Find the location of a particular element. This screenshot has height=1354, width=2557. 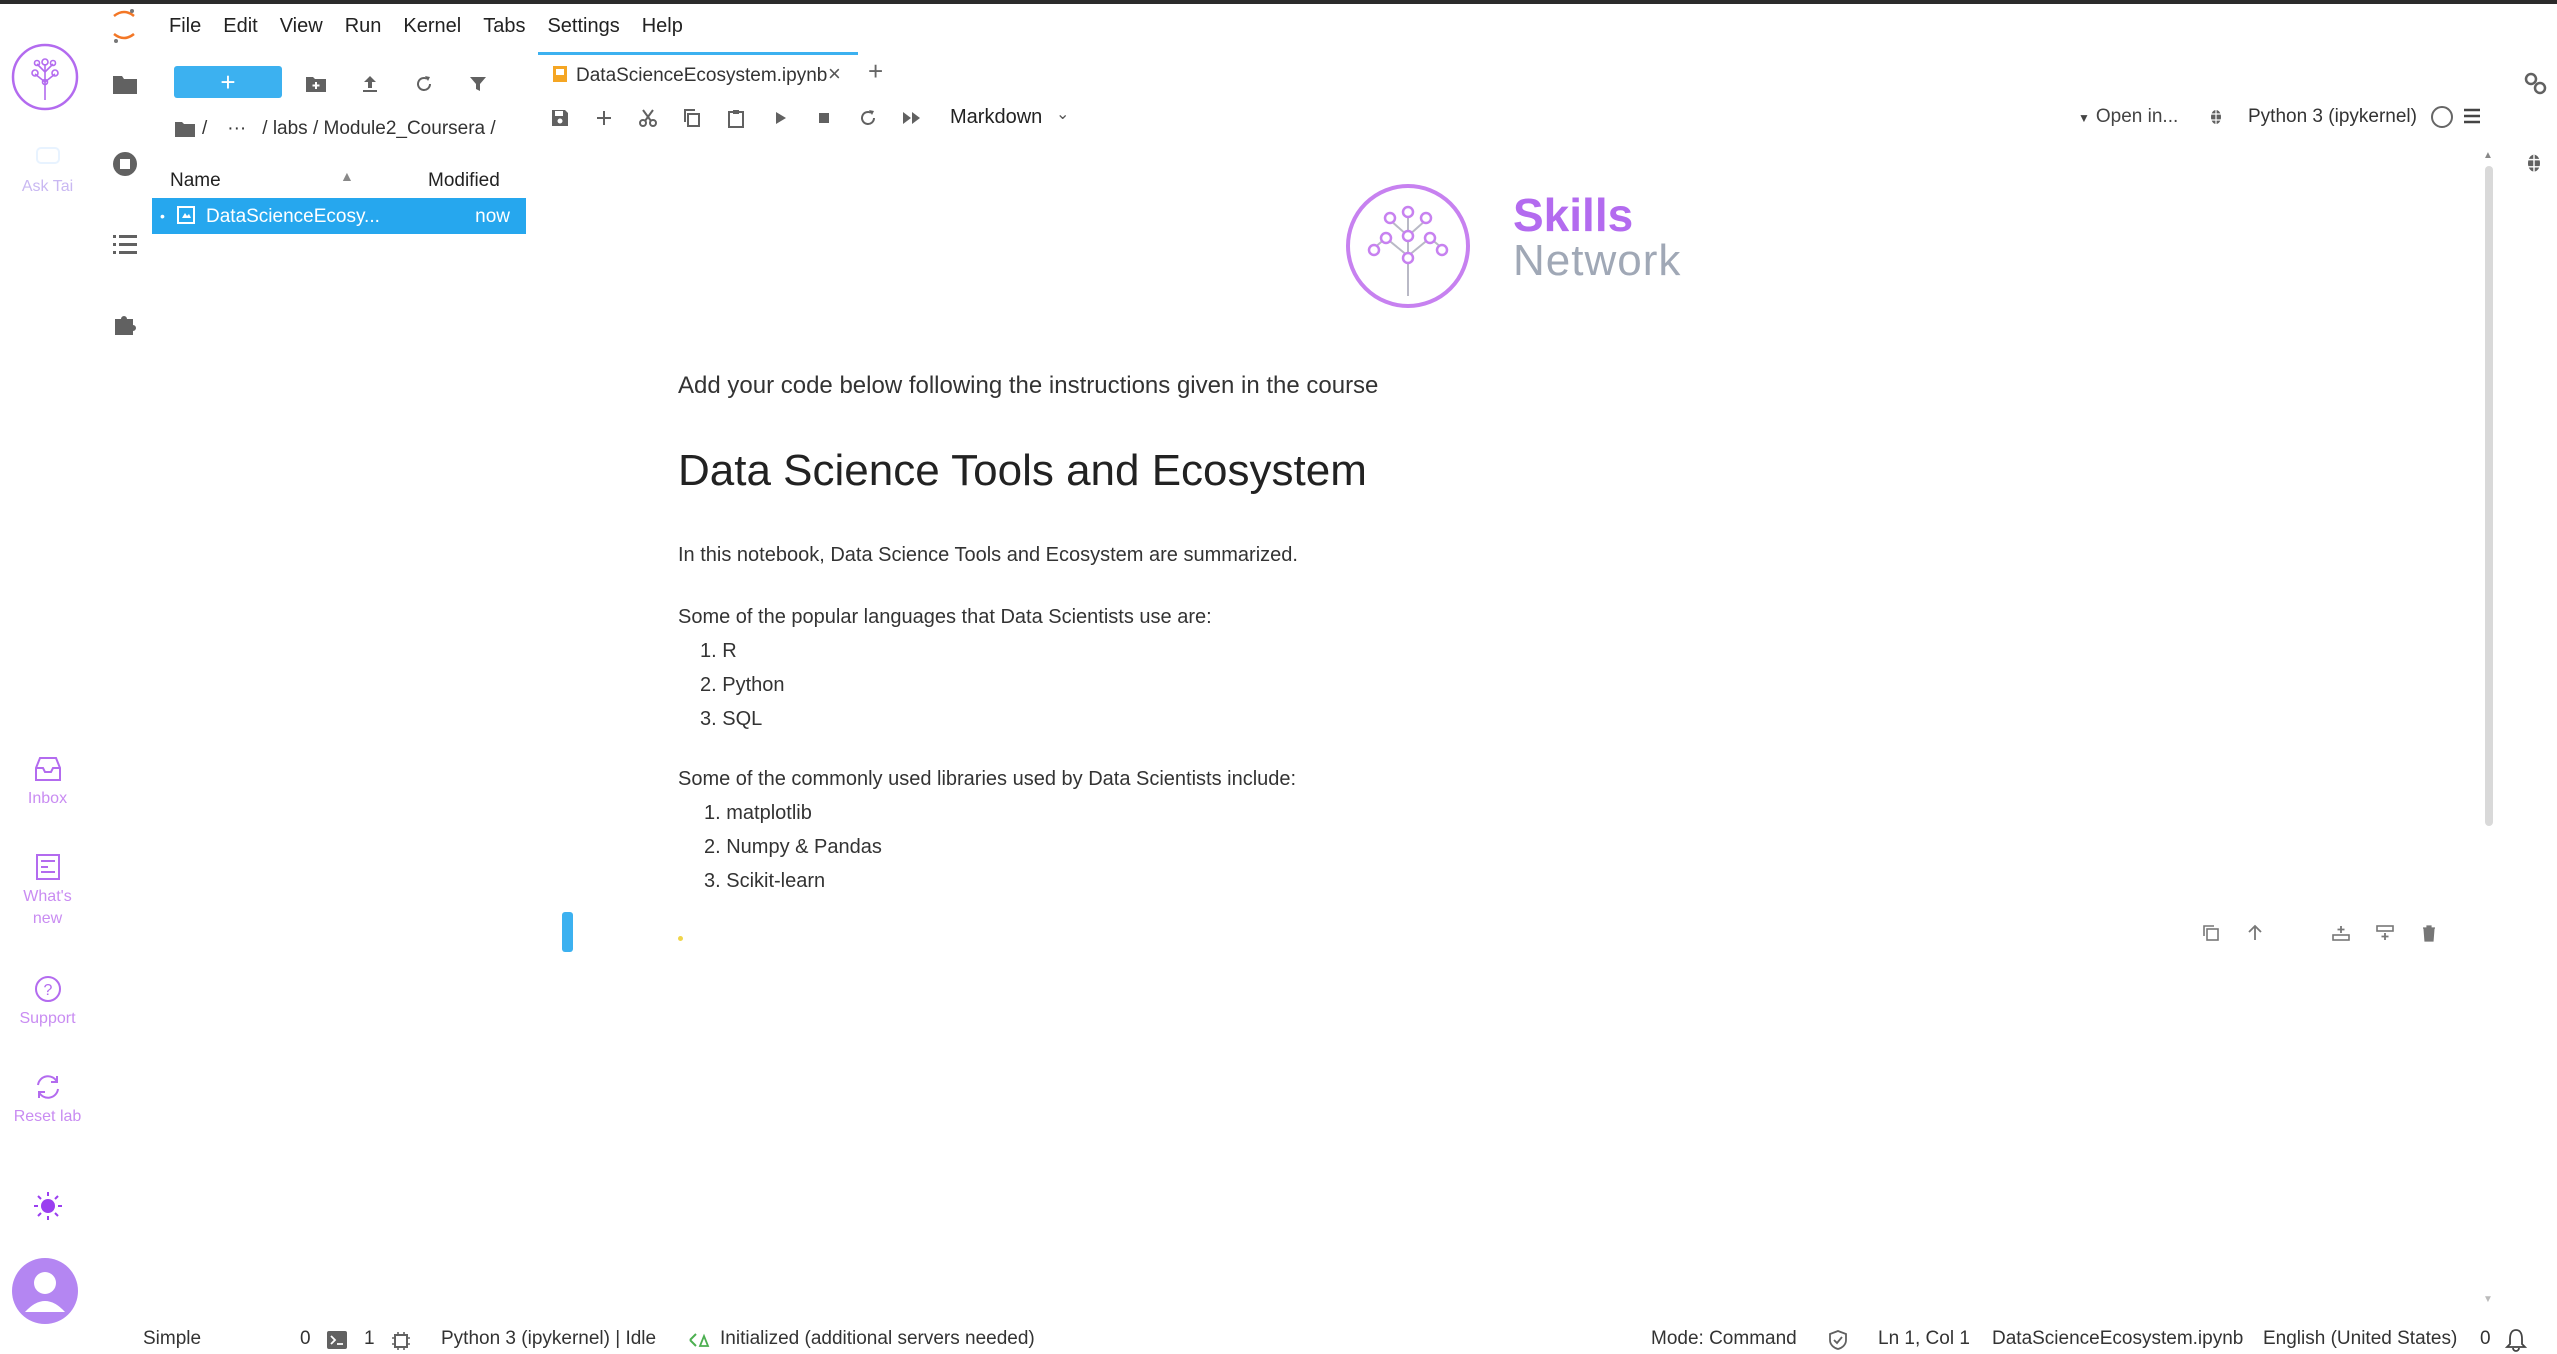

insert-cell-above-button is located at coordinates (2341, 933).